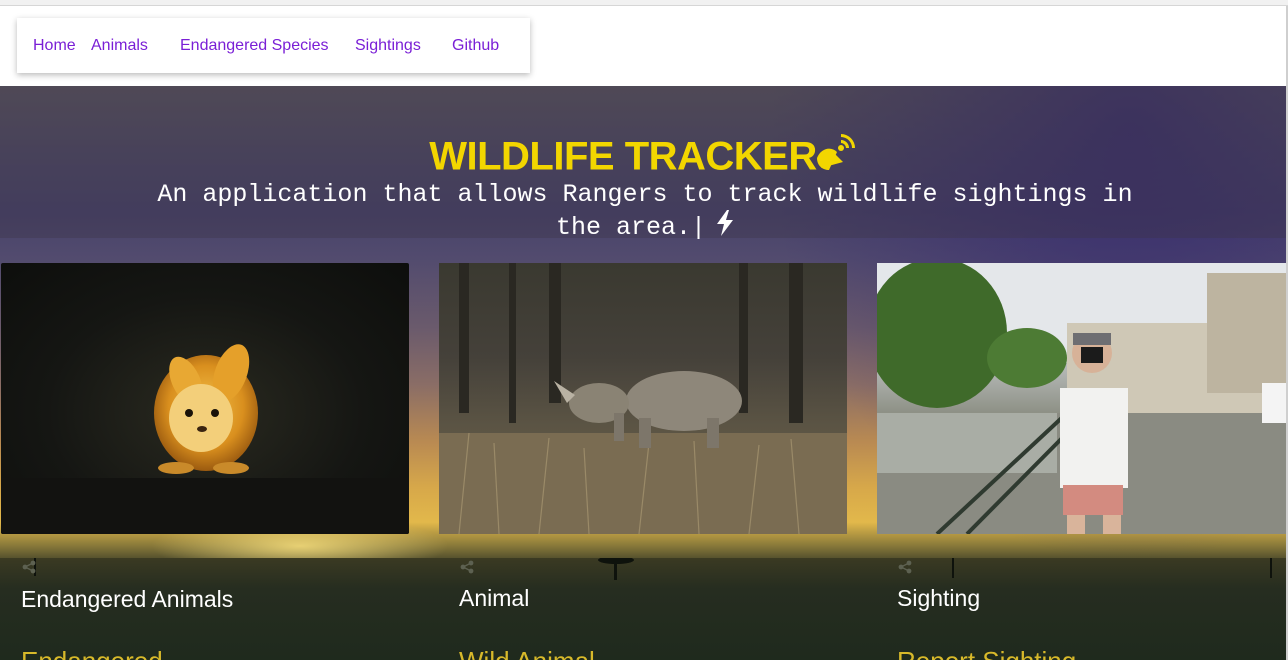 Image resolution: width=1288 pixels, height=660 pixels. What do you see at coordinates (494, 598) in the screenshot?
I see `card-title-animal: Animal` at bounding box center [494, 598].